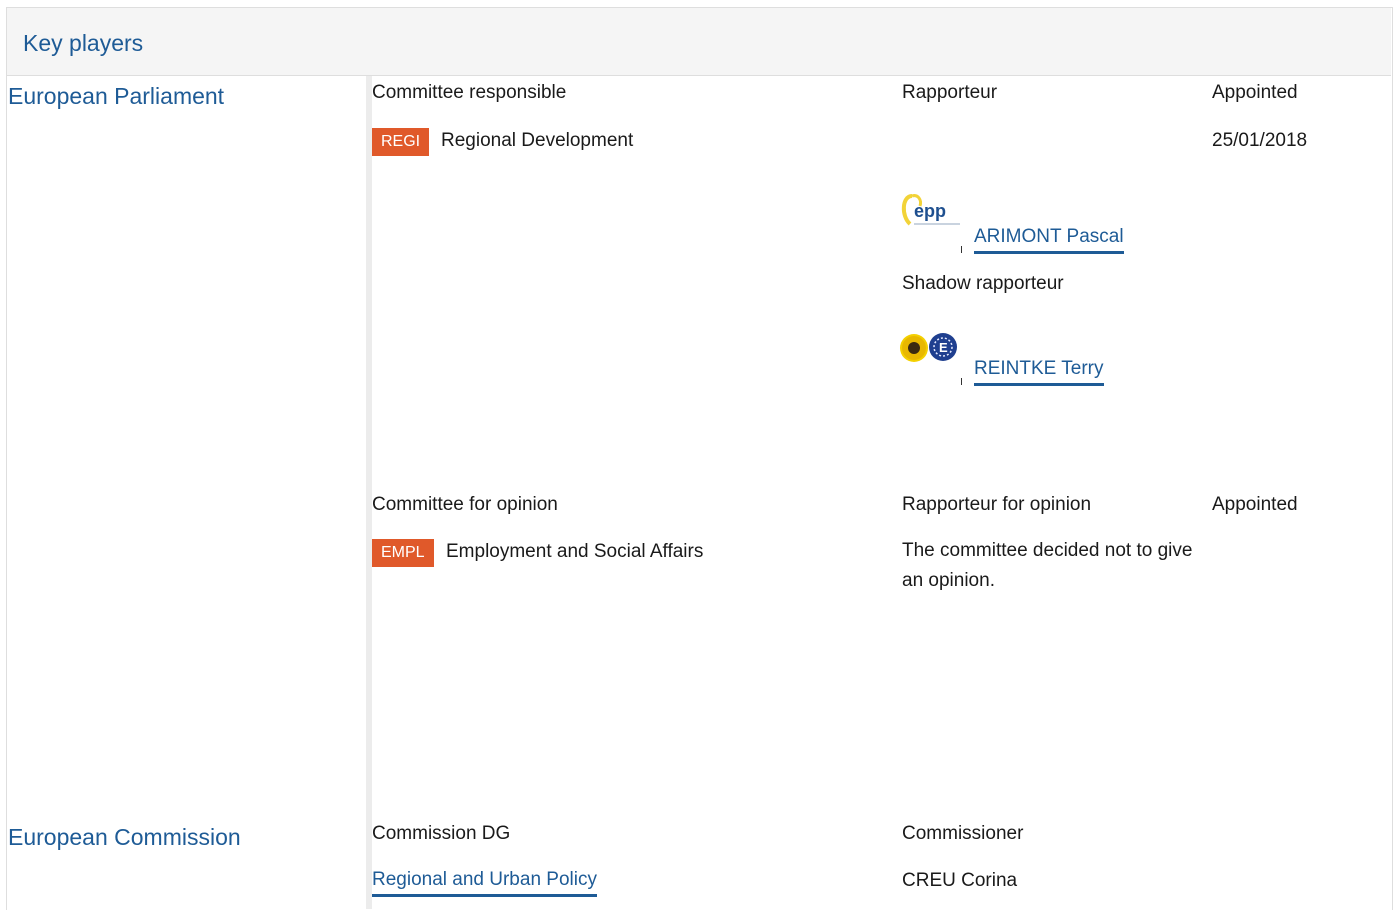 Image resolution: width=1397 pixels, height=910 pixels. What do you see at coordinates (469, 92) in the screenshot?
I see `committee-responsible-label: Committee responsible` at bounding box center [469, 92].